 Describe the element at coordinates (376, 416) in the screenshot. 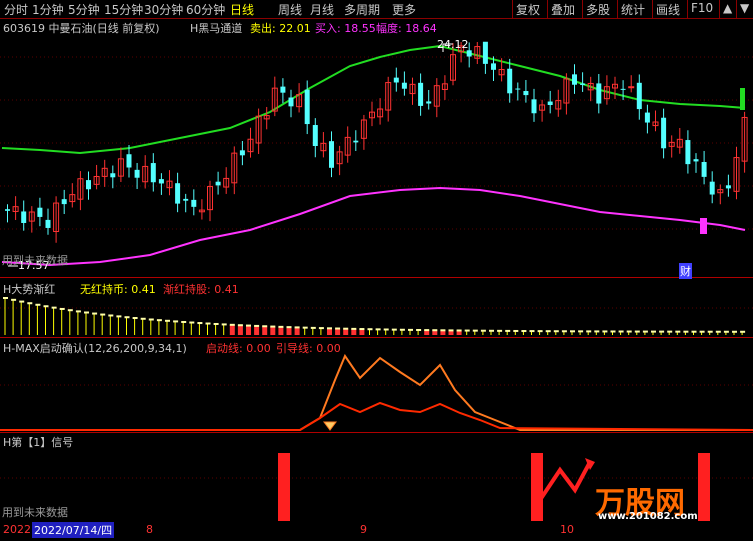

I see `panel2-start-line` at that location.